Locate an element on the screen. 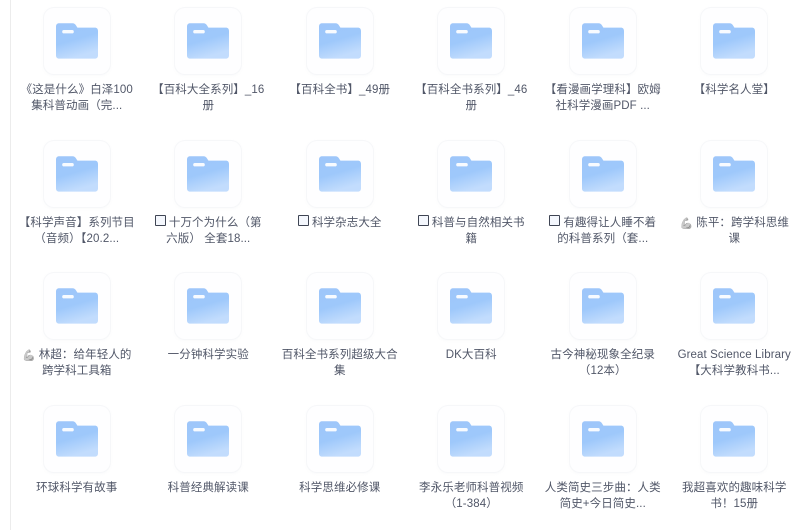 The image size is (800, 530). file-label: DK大百科 is located at coordinates (471, 355).